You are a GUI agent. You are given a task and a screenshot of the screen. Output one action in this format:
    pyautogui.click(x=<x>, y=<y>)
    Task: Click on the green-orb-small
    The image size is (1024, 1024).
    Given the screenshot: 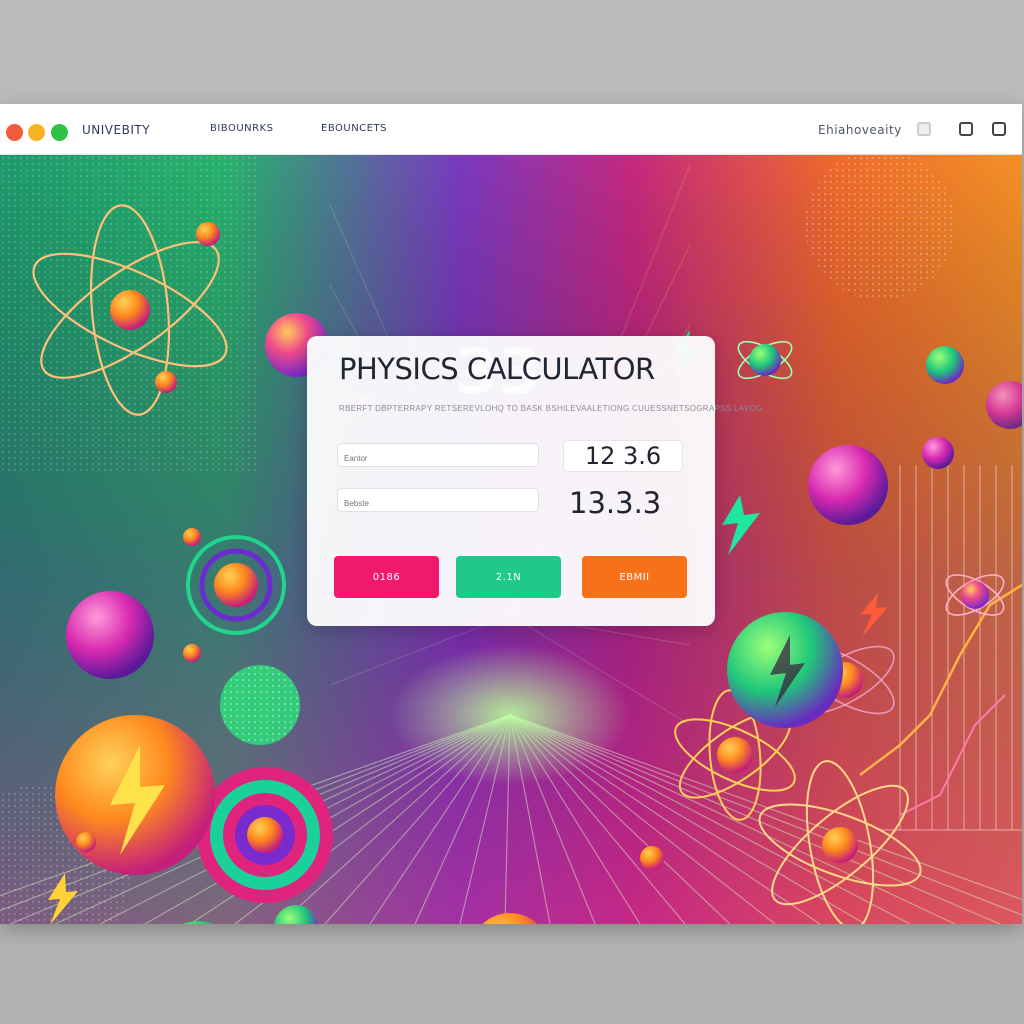 What is the action you would take?
    pyautogui.click(x=945, y=365)
    